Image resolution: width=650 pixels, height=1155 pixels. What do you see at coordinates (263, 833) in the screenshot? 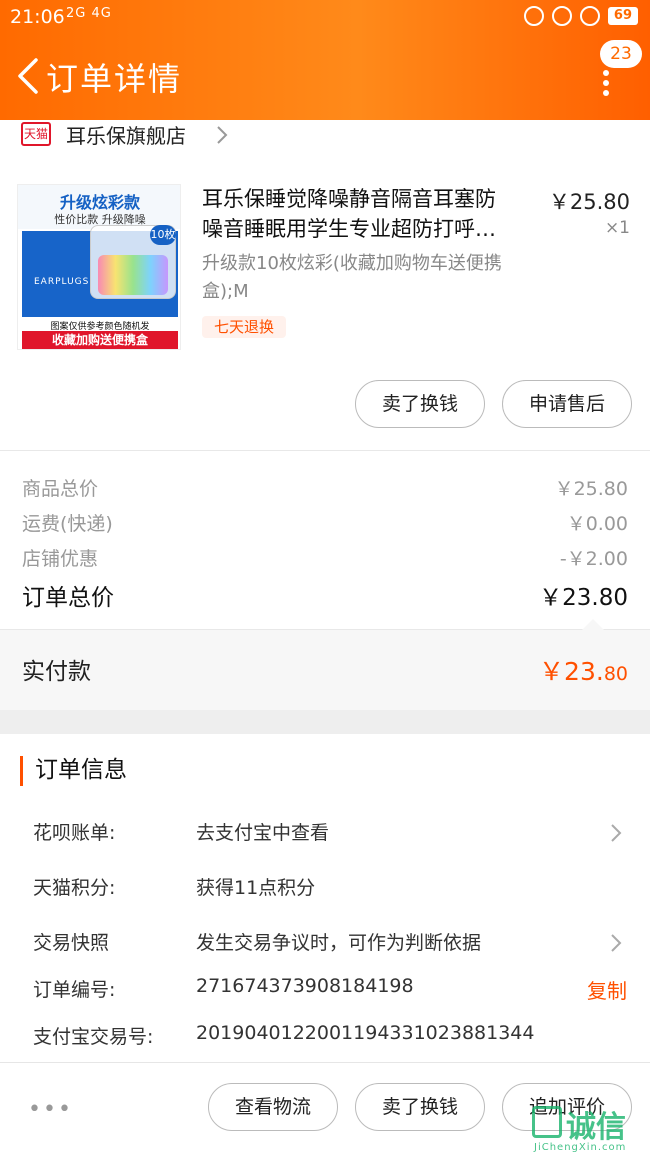
I see `info-value: 去支付宝中查看` at bounding box center [263, 833].